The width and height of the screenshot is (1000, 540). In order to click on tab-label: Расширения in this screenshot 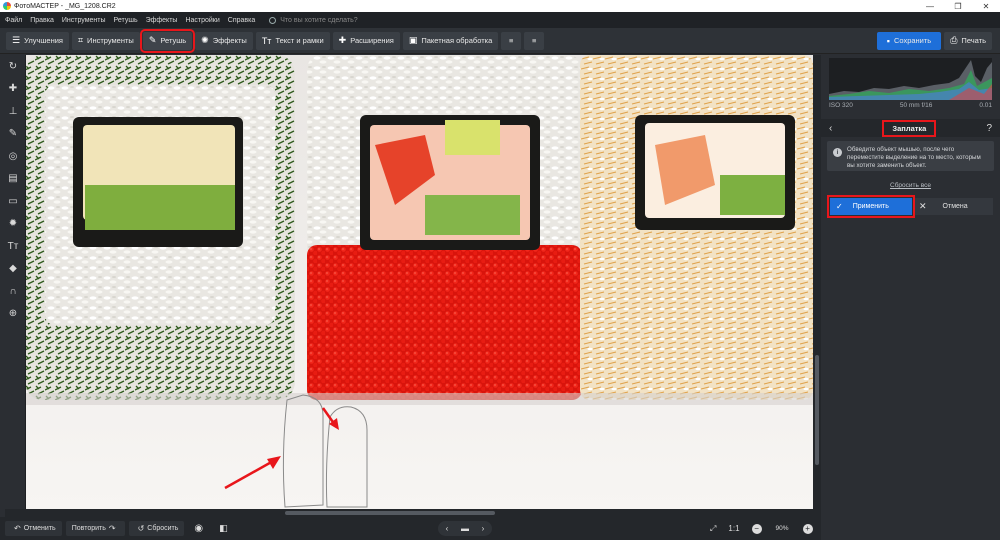, I will do `click(372, 40)`.